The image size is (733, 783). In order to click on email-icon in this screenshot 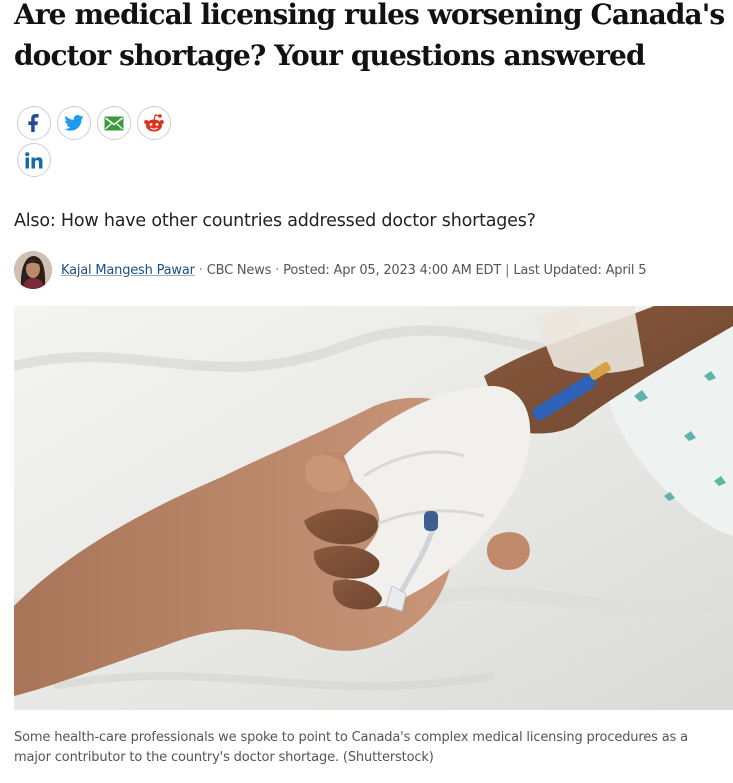, I will do `click(114, 123)`.